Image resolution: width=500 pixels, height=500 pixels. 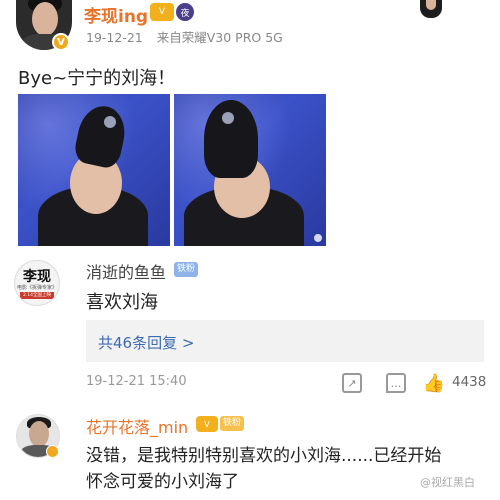 I want to click on post-date: 19-12-21, so click(x=114, y=37).